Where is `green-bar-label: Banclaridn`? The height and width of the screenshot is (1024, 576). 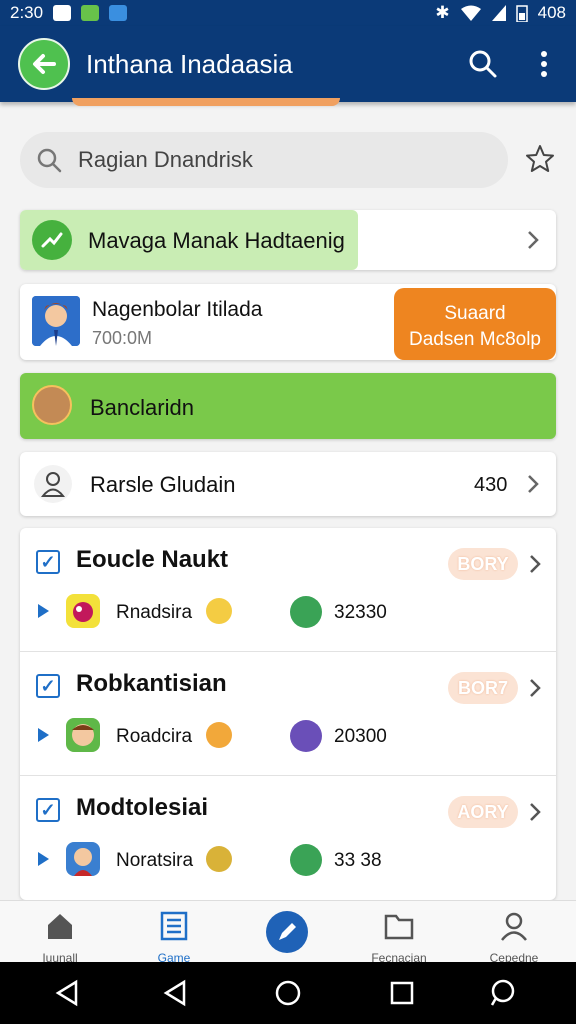 green-bar-label: Banclaridn is located at coordinates (142, 407).